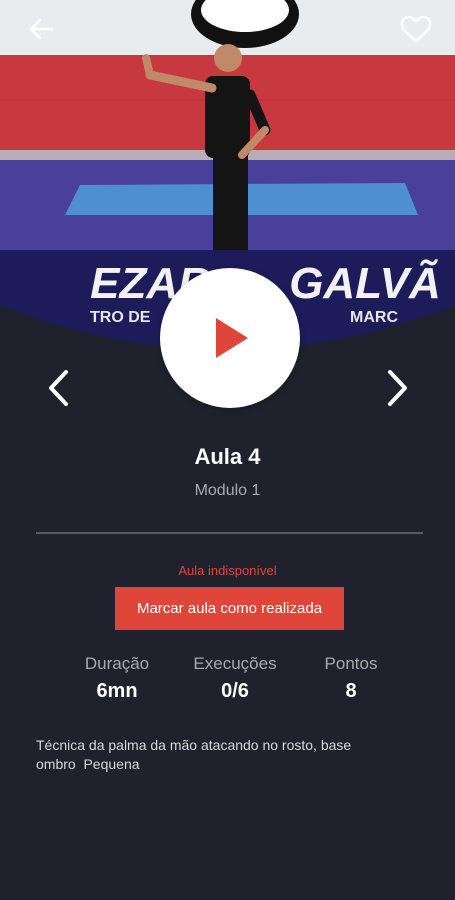  I want to click on stat-points-label: Pontos, so click(351, 663).